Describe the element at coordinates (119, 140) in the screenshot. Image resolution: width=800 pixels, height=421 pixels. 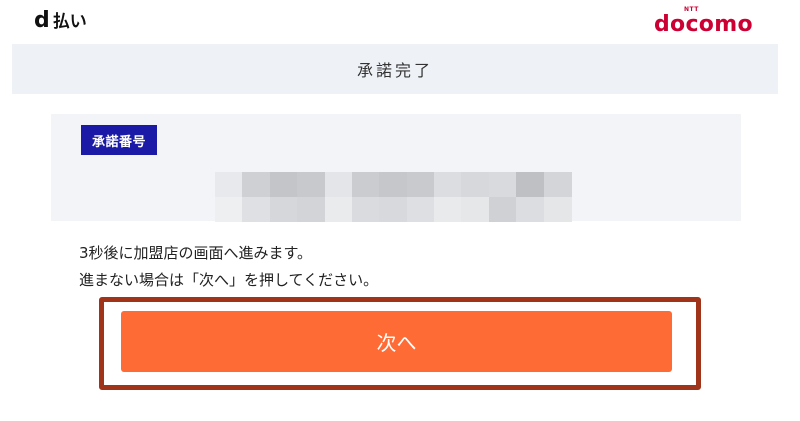
I see `approval-number-badge: 承諾番号` at that location.